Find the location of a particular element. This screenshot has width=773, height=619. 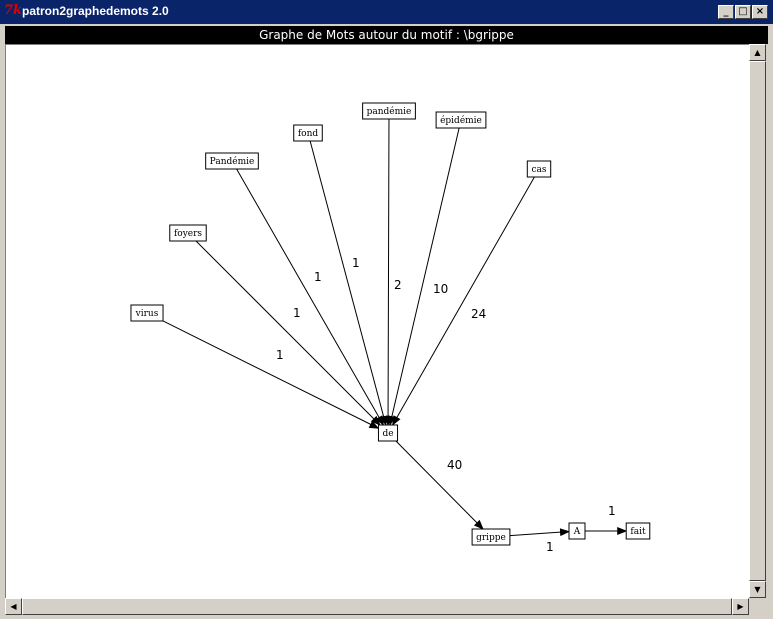

scroll-right-button: ▶ is located at coordinates (740, 606).